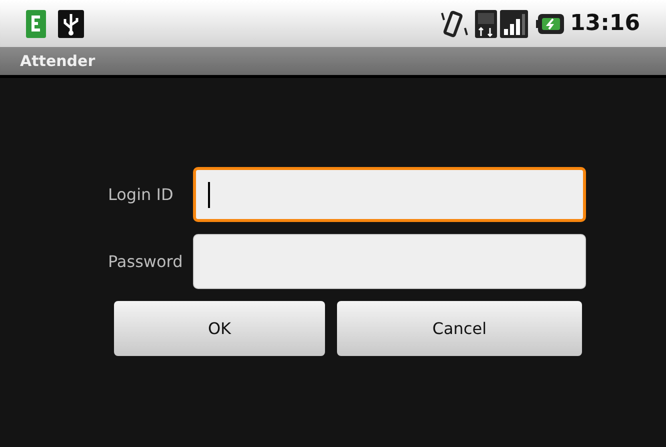  I want to click on signal-icon, so click(514, 24).